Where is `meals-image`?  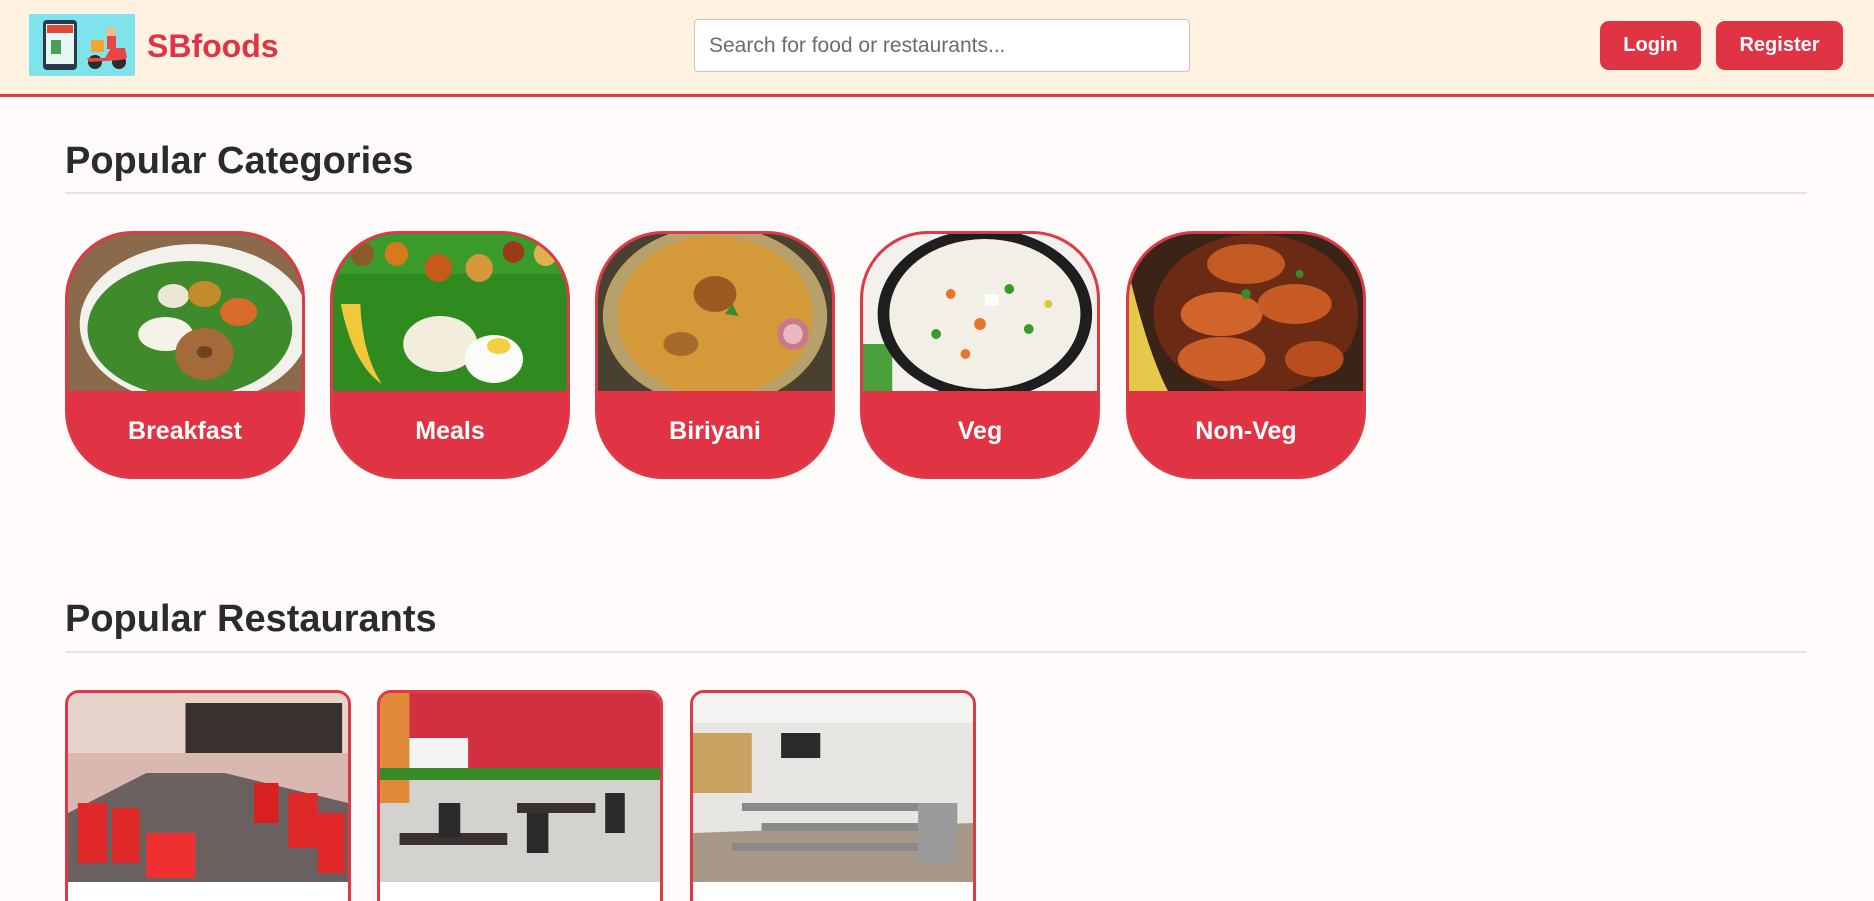
meals-image is located at coordinates (450, 312).